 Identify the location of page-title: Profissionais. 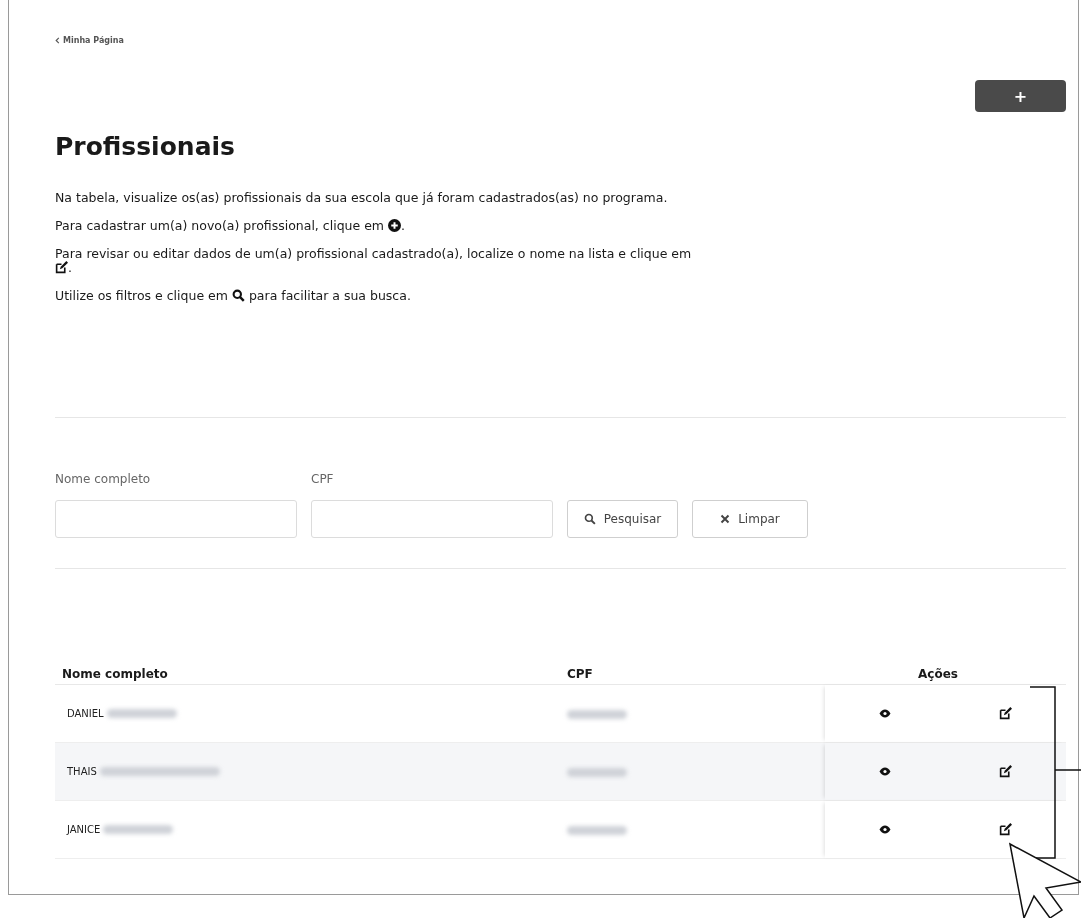
(145, 146).